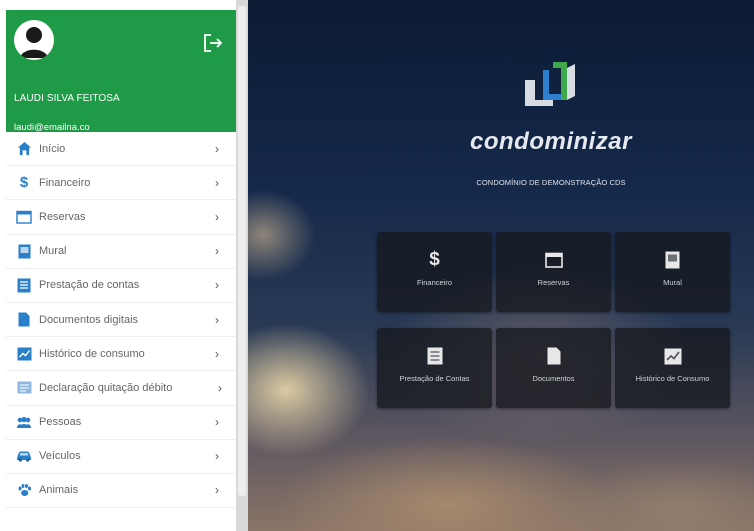 The height and width of the screenshot is (531, 754). What do you see at coordinates (121, 217) in the screenshot?
I see `sidebar-item-reservas: Reservas ›` at bounding box center [121, 217].